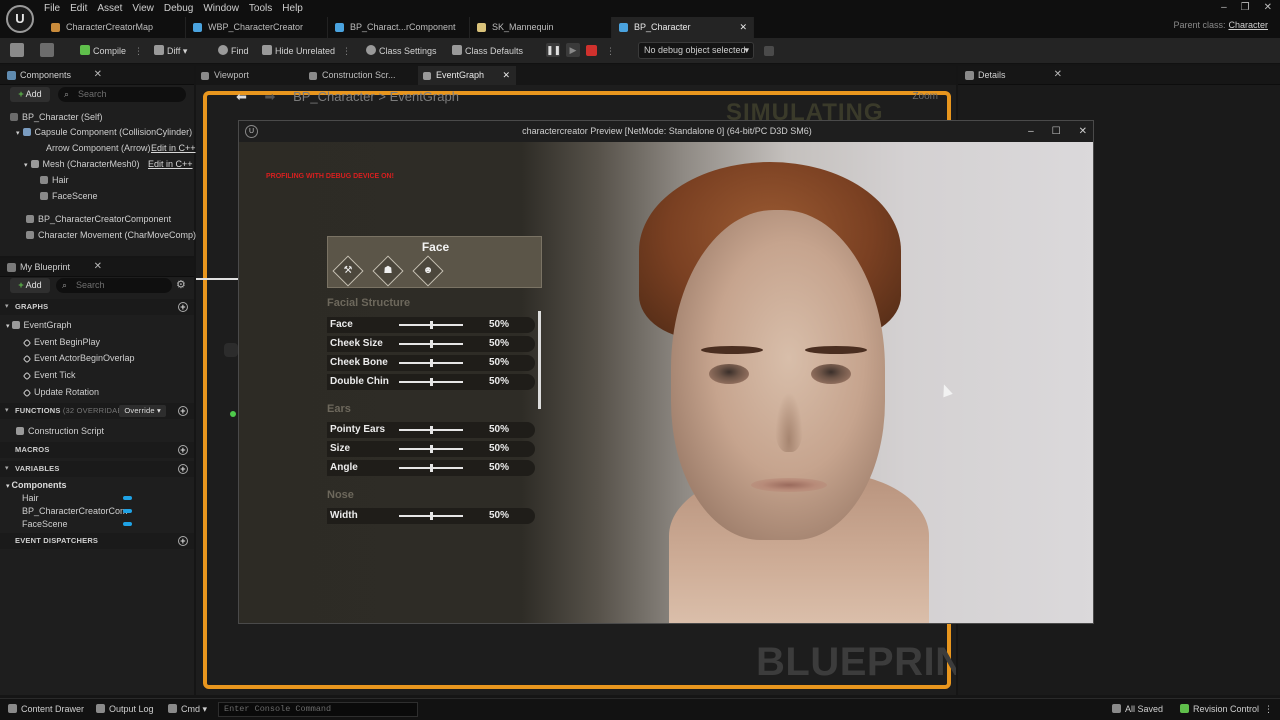  What do you see at coordinates (97, 469) in the screenshot?
I see `variables-section: ▾ VARIABLES +` at bounding box center [97, 469].